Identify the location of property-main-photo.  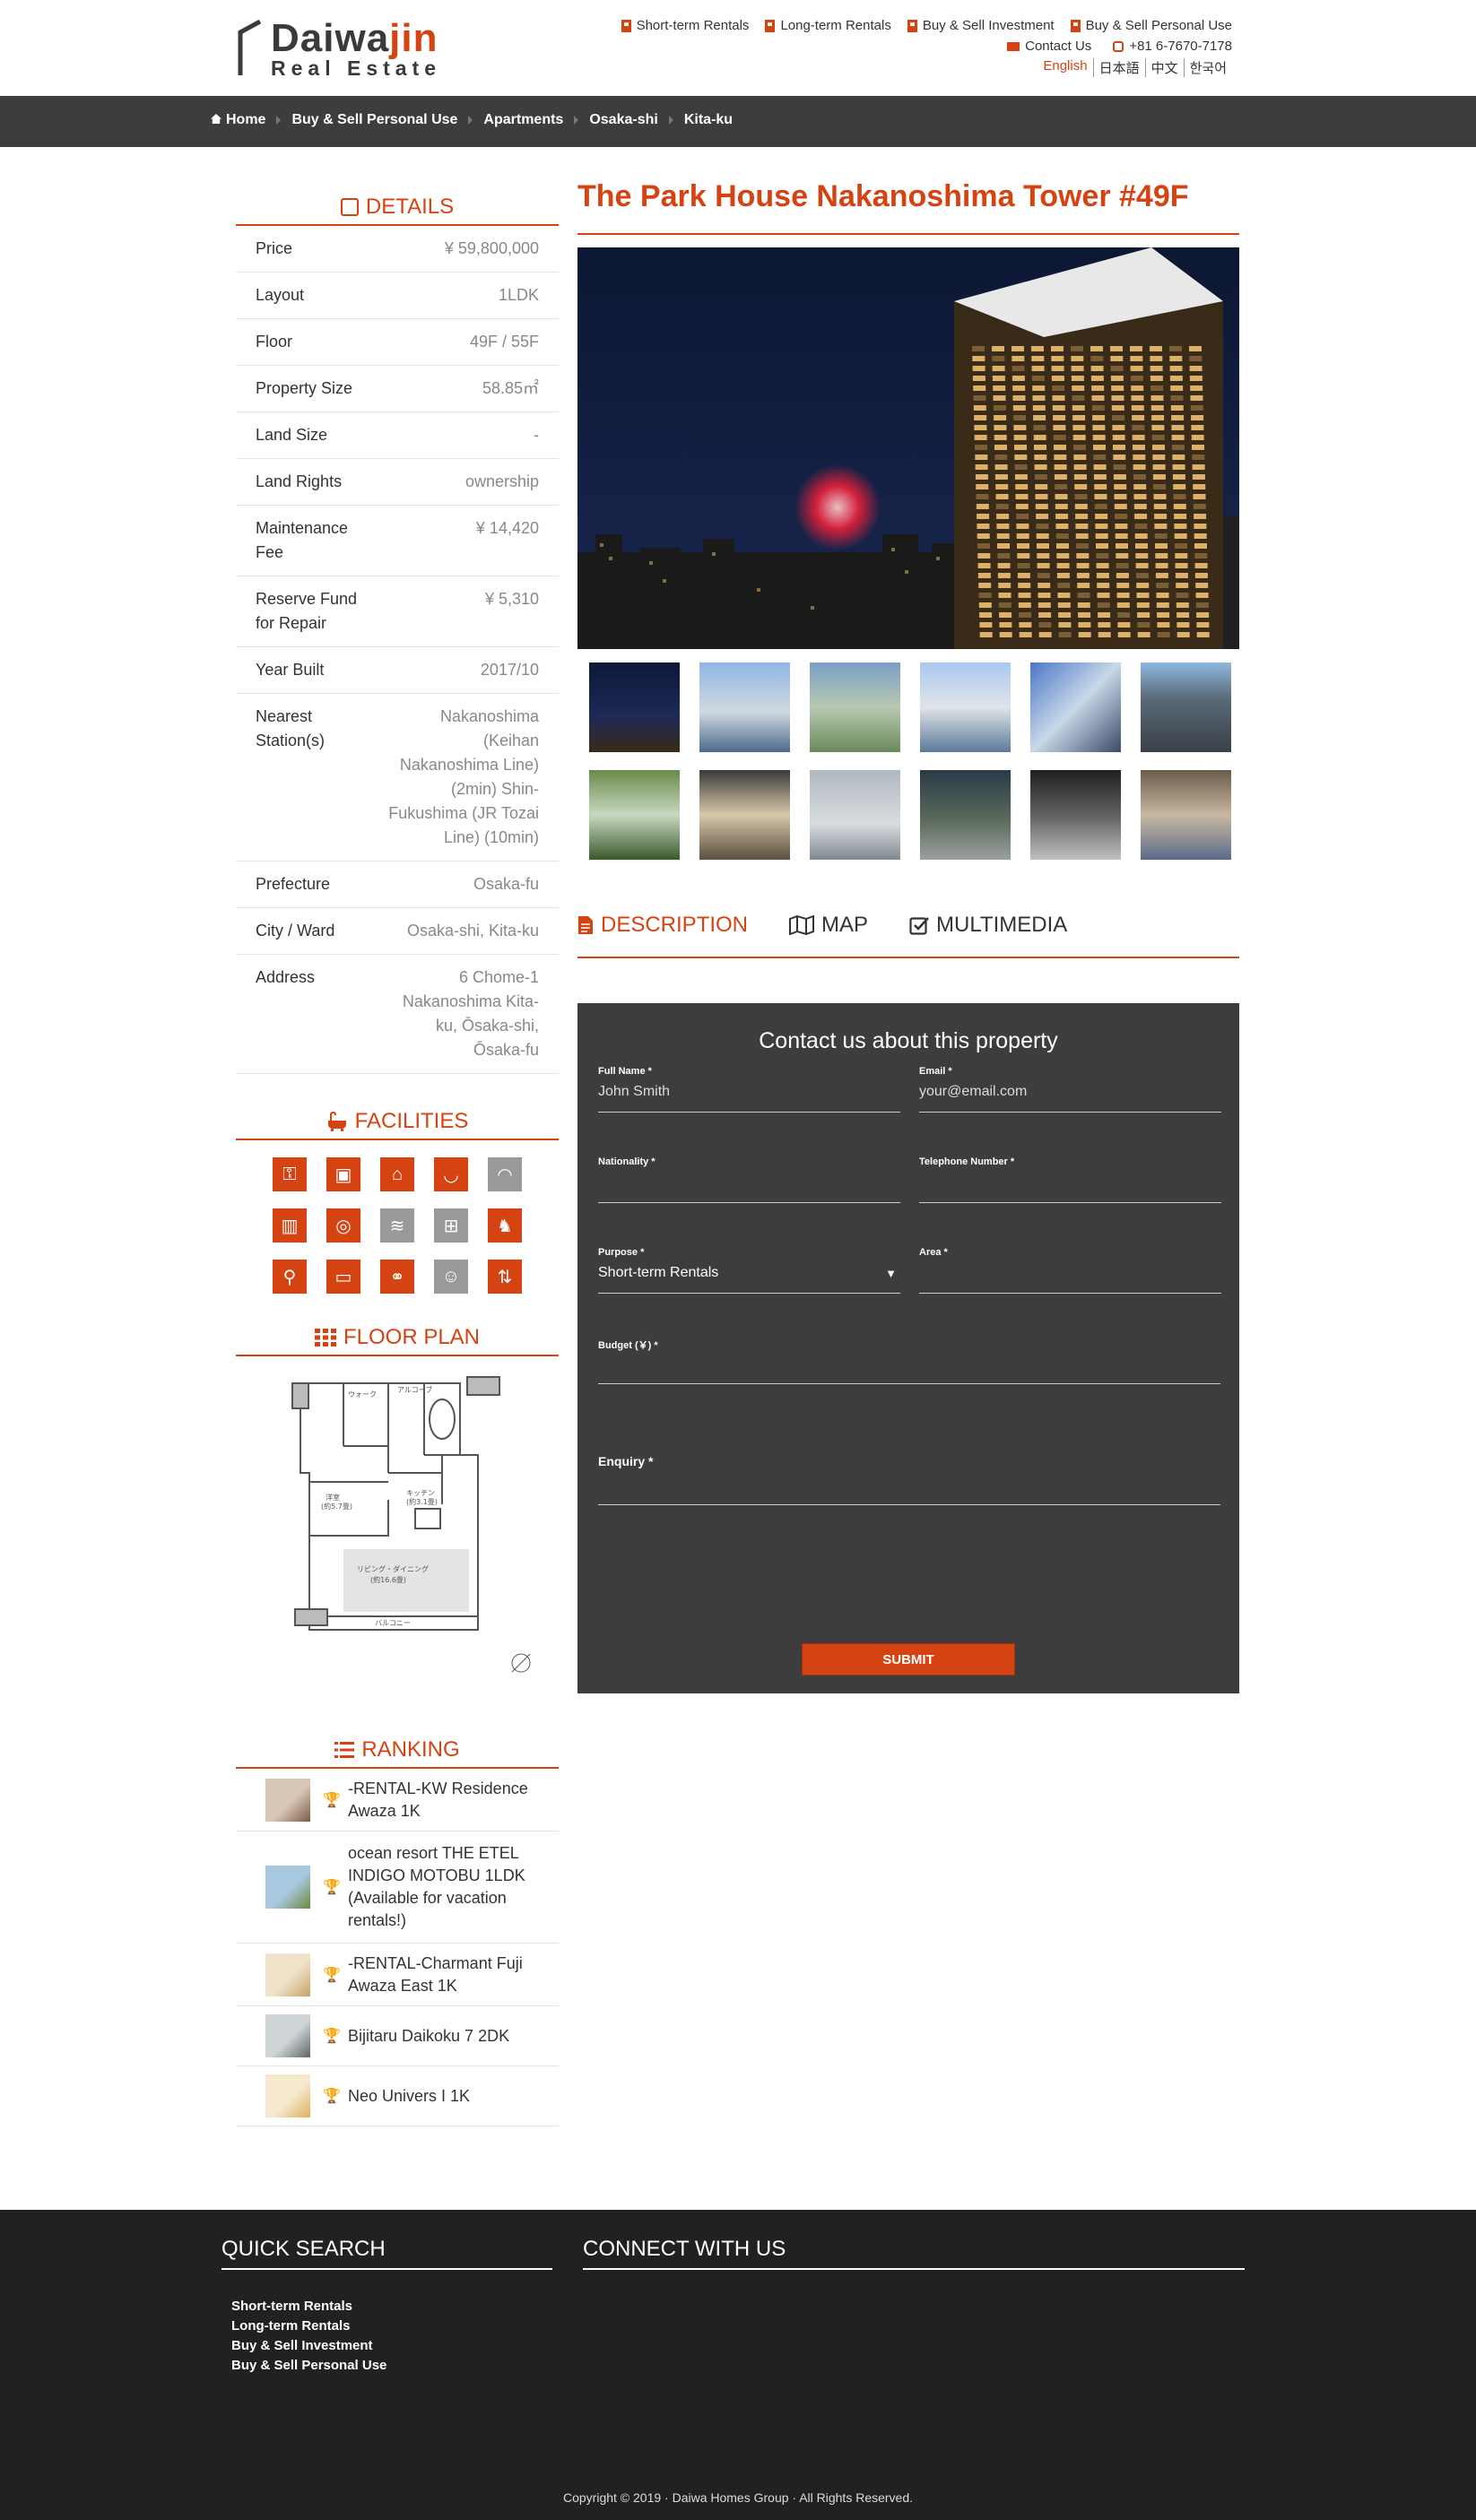
(908, 448).